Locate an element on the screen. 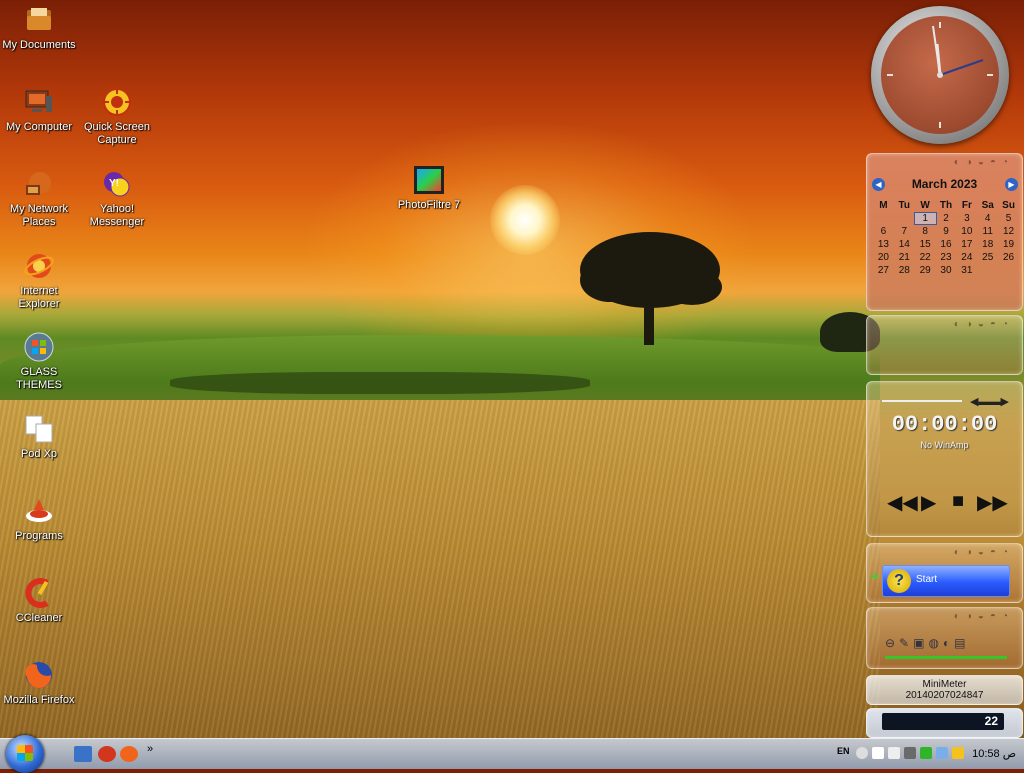 This screenshot has width=1024, height=773. clock-gadget is located at coordinates (940, 75).